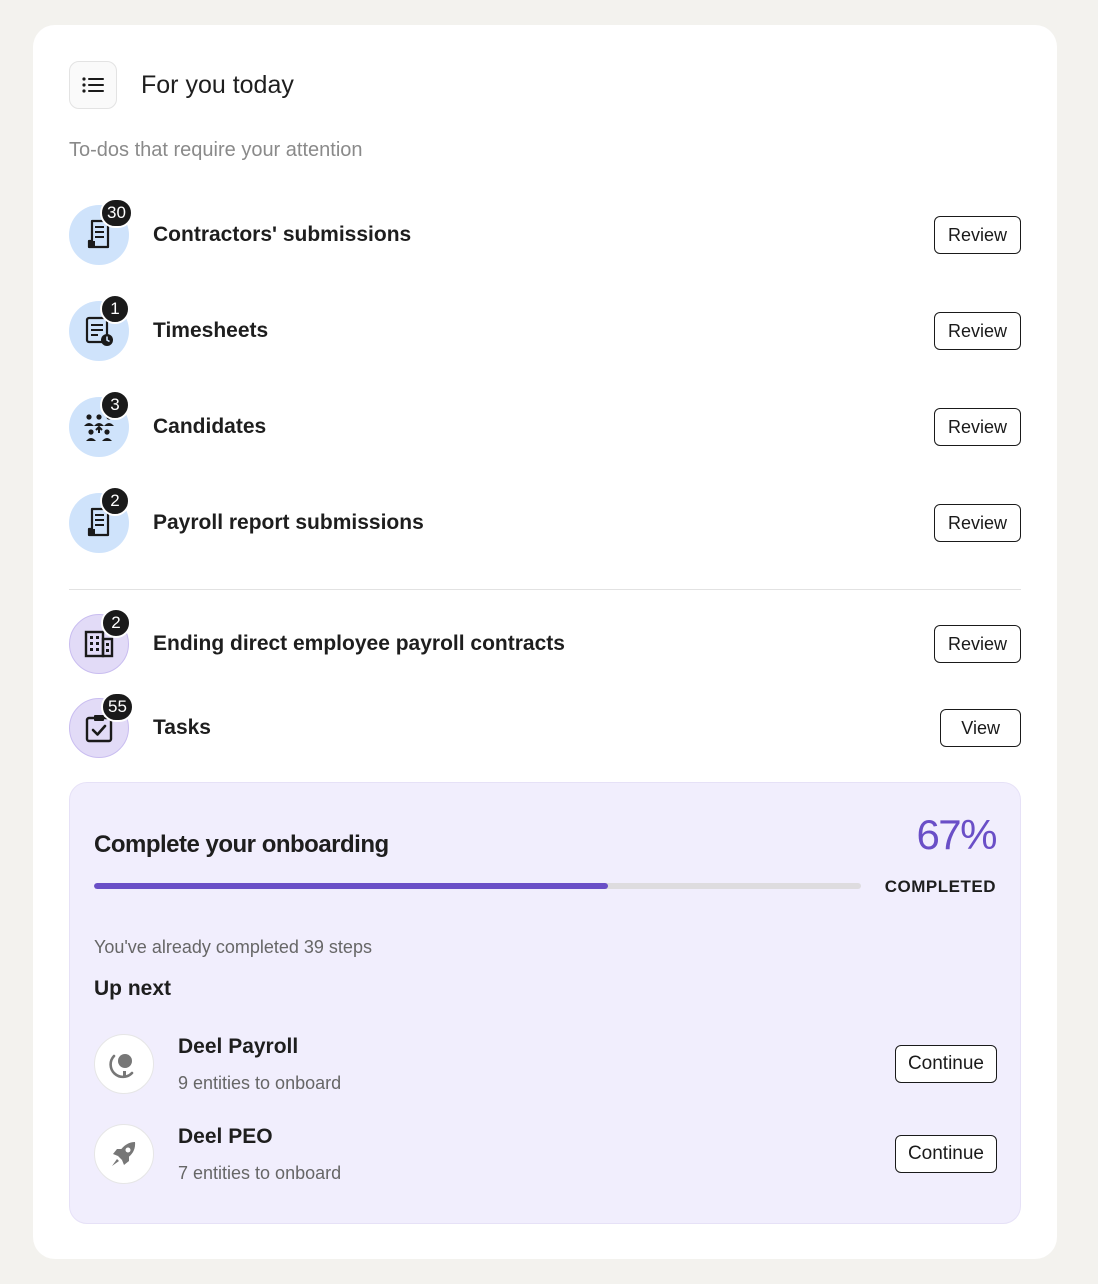  I want to click on onboarding-percent: 67%, so click(956, 834).